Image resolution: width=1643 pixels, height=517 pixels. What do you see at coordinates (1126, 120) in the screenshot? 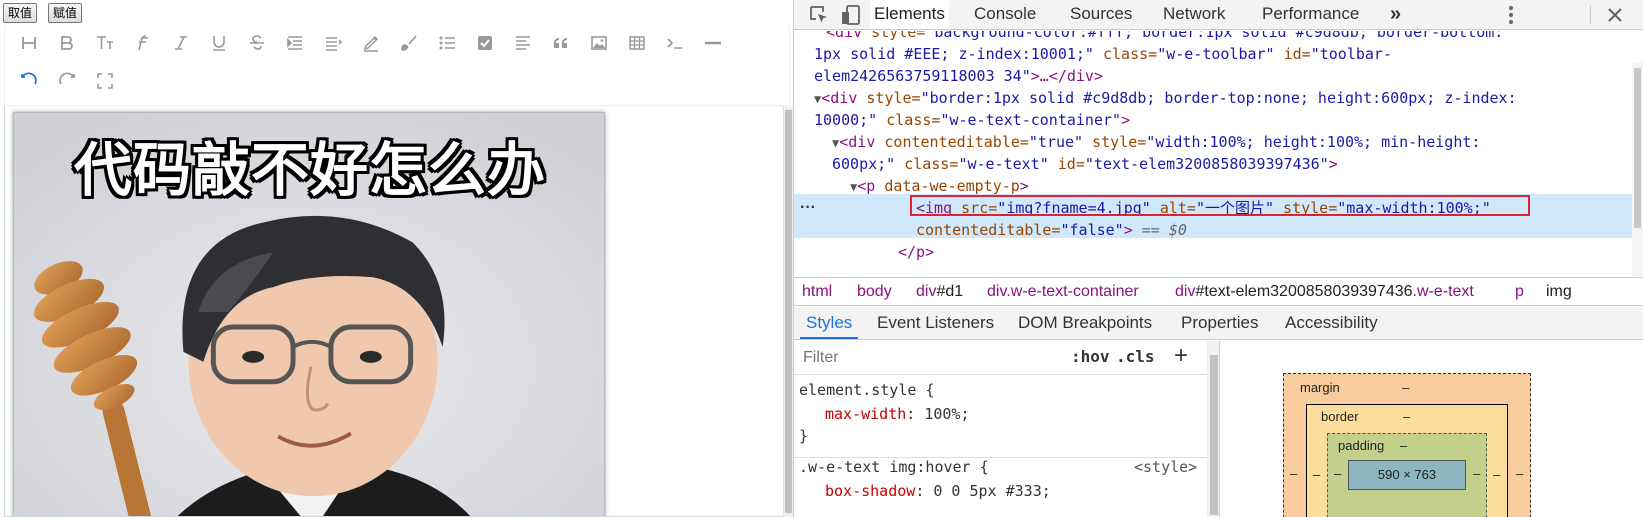
I see `dom-tag: >` at bounding box center [1126, 120].